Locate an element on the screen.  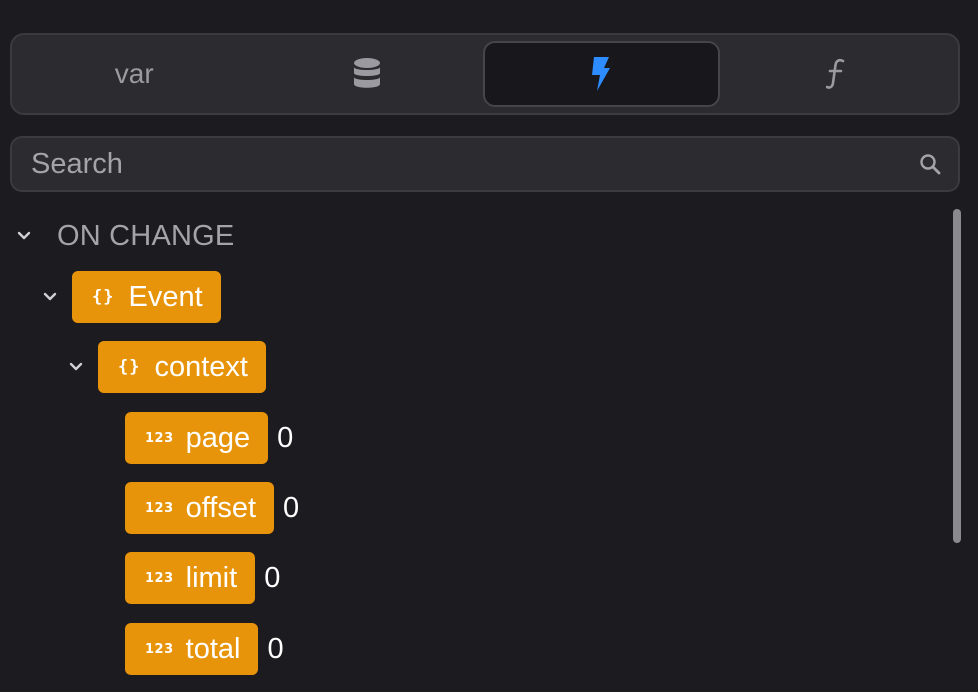
field-pill-limit: 123 limit is located at coordinates (190, 578).